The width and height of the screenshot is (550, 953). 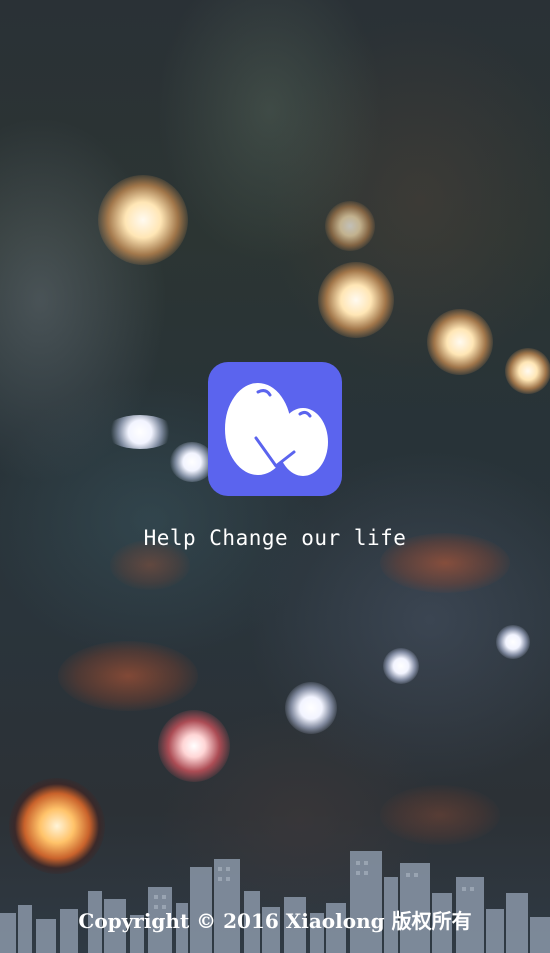 I want to click on copyright-text: Copyright © 2016 Xiaolong 版权所有, so click(x=275, y=921).